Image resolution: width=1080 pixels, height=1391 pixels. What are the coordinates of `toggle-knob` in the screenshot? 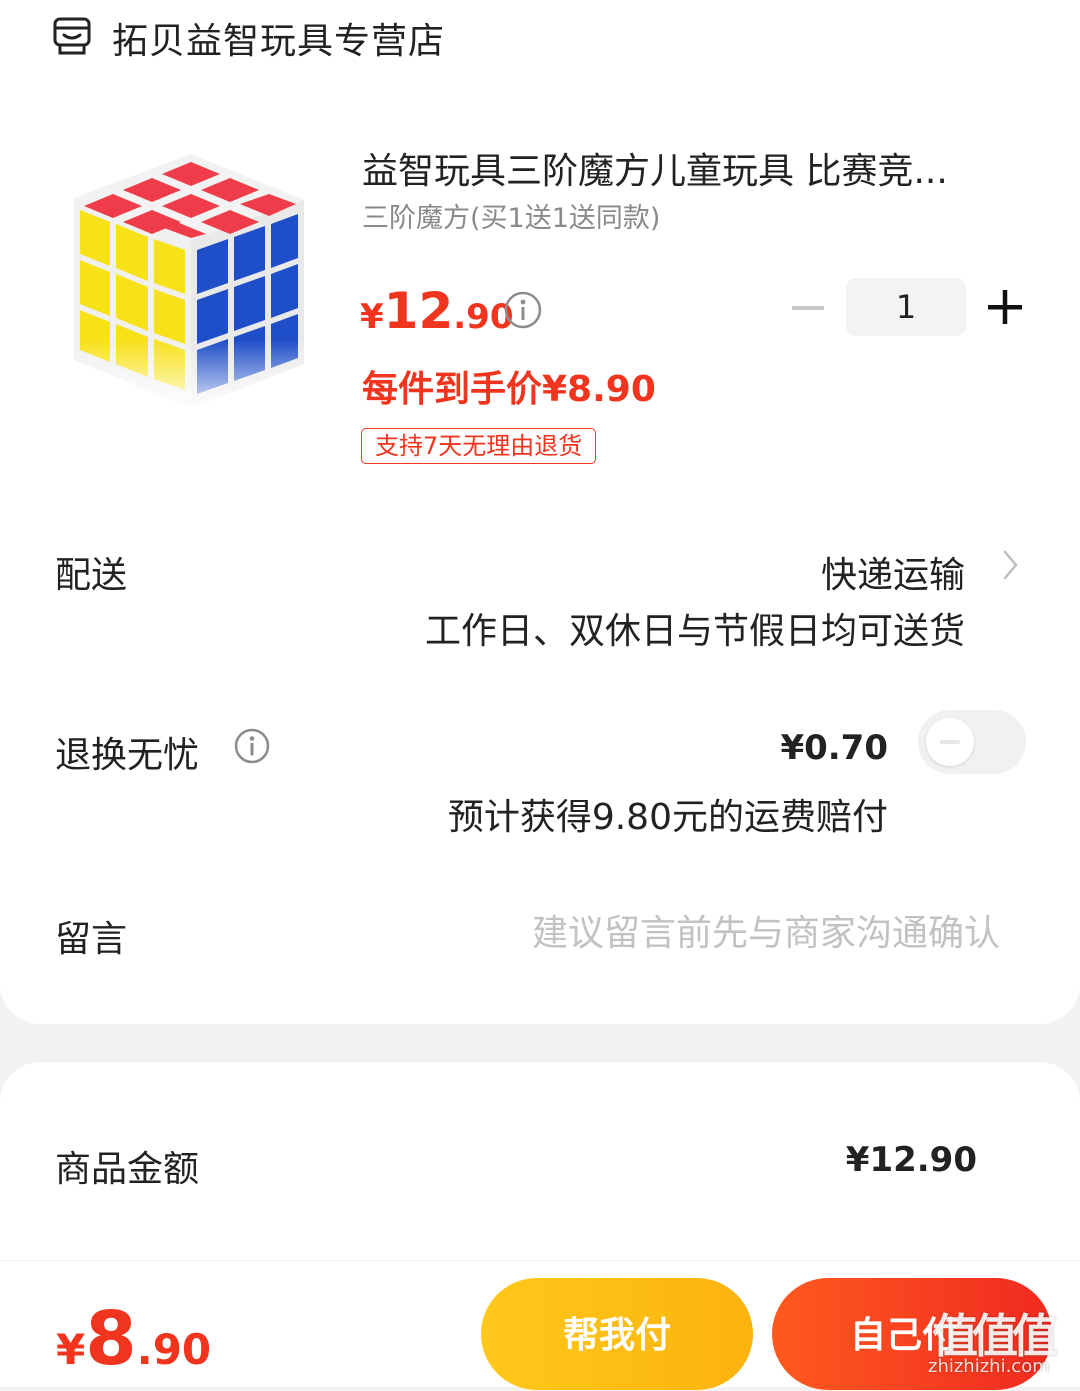 It's located at (950, 742).